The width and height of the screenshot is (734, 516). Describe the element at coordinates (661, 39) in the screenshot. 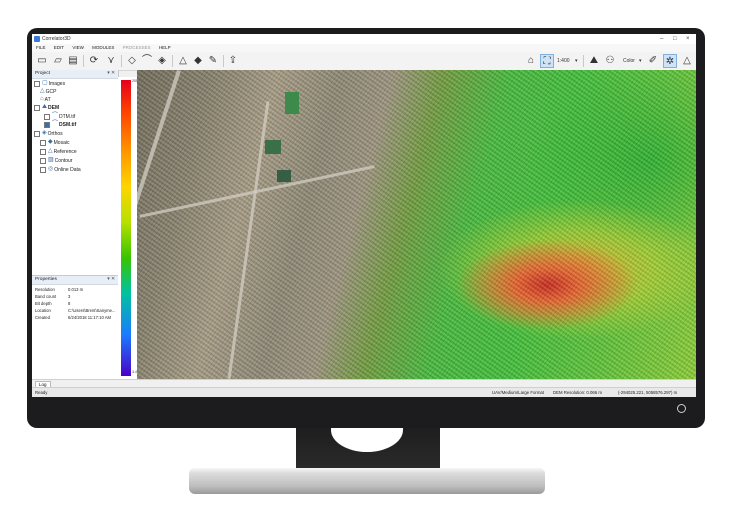

I see `minimize-icon: –` at that location.